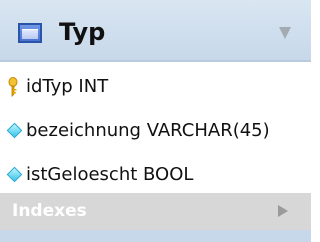 Image resolution: width=320 pixels, height=242 pixels. I want to click on column-label: idTyp INT, so click(67, 86).